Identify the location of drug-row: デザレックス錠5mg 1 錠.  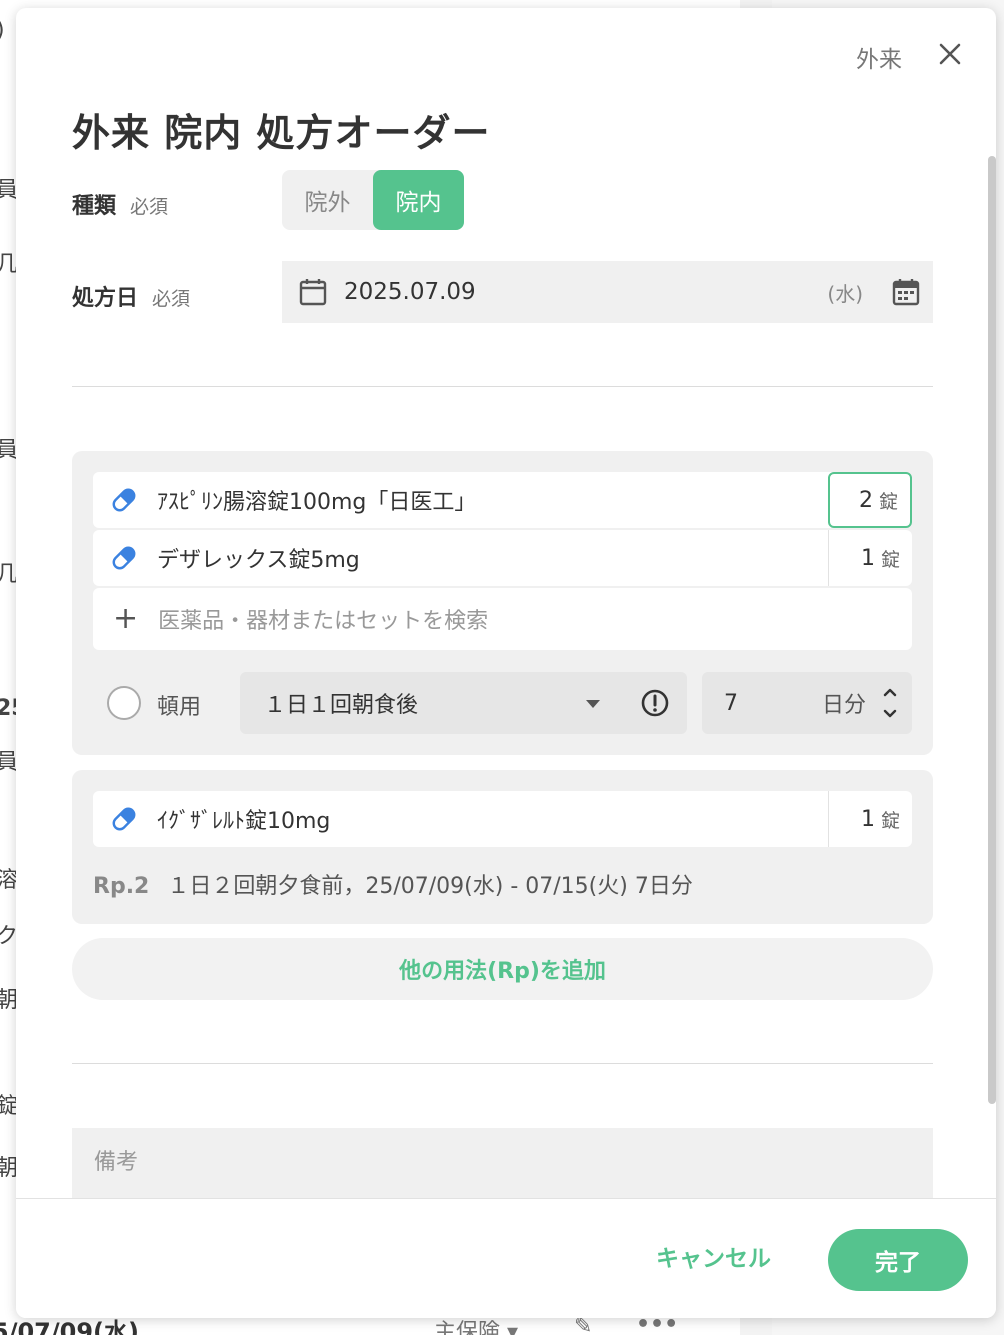
(502, 558).